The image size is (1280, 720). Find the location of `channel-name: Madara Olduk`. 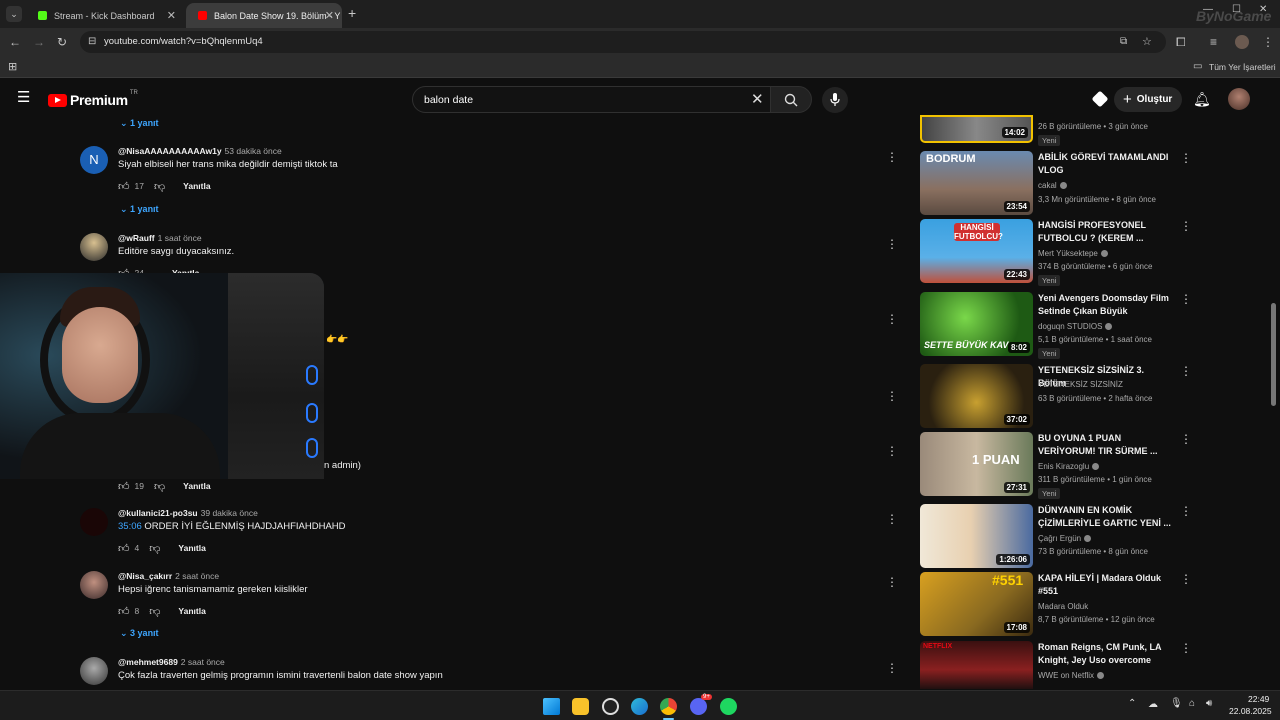

channel-name: Madara Olduk is located at coordinates (1063, 606).